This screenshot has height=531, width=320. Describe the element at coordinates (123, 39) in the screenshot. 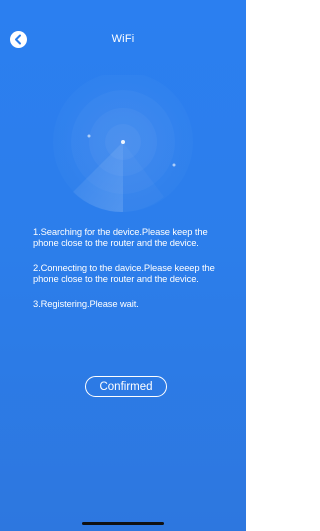

I see `page-title: WiFi` at that location.